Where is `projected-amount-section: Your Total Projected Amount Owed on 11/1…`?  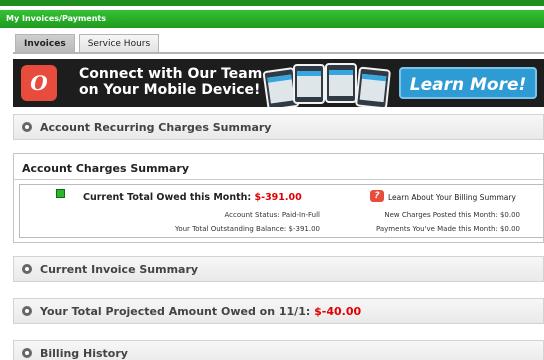
projected-amount-section: Your Total Projected Amount Owed on 11/1… is located at coordinates (278, 311).